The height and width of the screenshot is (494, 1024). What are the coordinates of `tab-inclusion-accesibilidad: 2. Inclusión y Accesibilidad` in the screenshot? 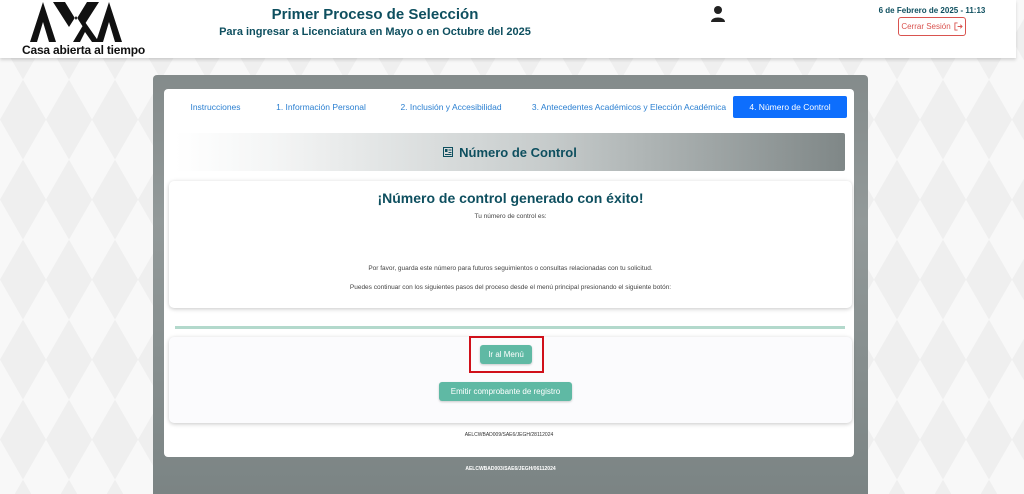 It's located at (451, 107).